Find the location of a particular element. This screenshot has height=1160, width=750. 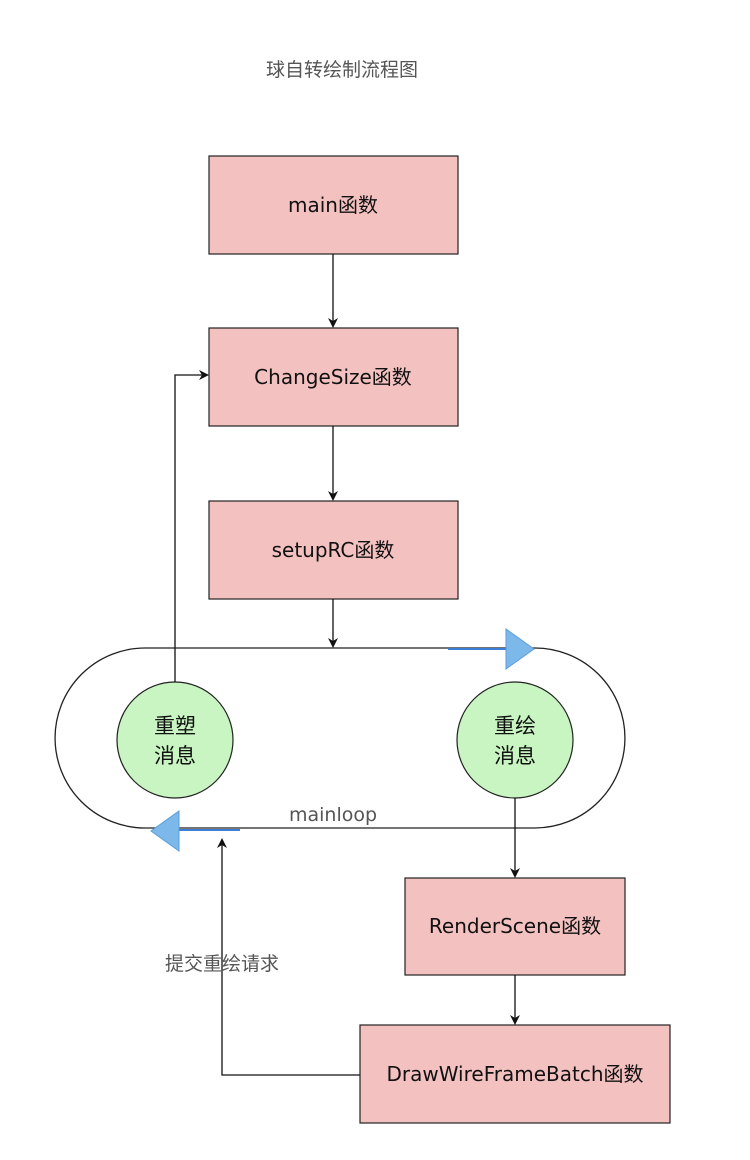

reshape-message-label-line2: 消息 is located at coordinates (175, 756).